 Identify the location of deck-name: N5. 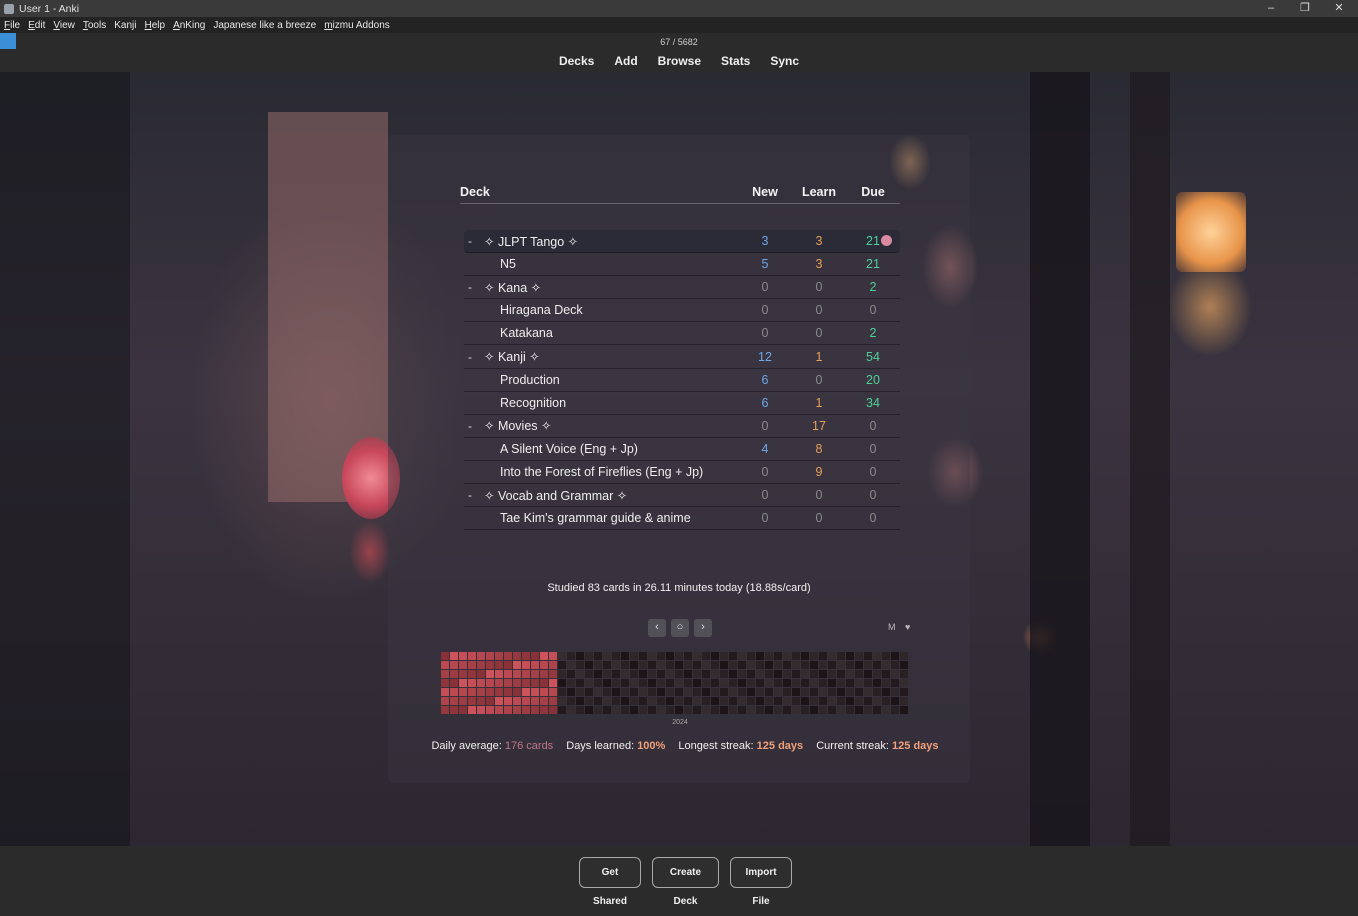
(609, 264).